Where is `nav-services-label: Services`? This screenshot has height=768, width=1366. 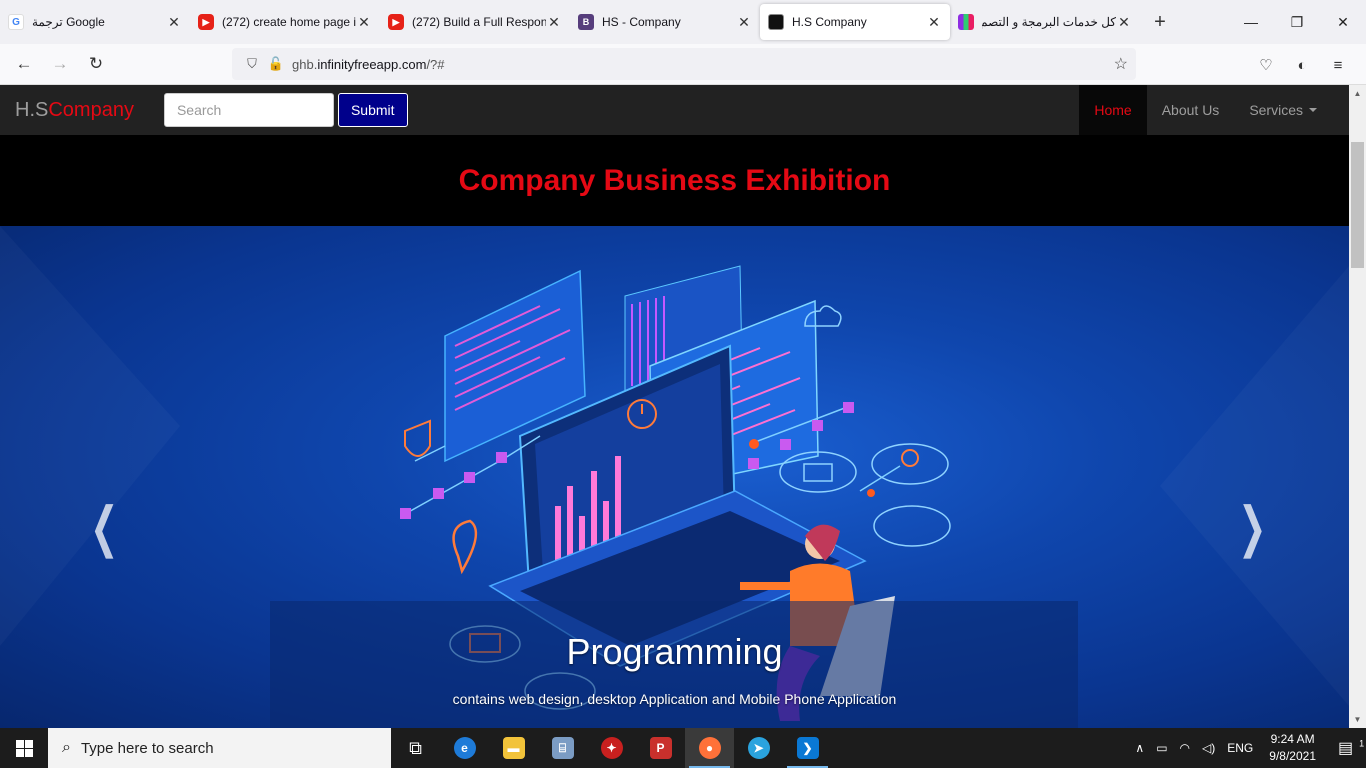 nav-services-label: Services is located at coordinates (1276, 110).